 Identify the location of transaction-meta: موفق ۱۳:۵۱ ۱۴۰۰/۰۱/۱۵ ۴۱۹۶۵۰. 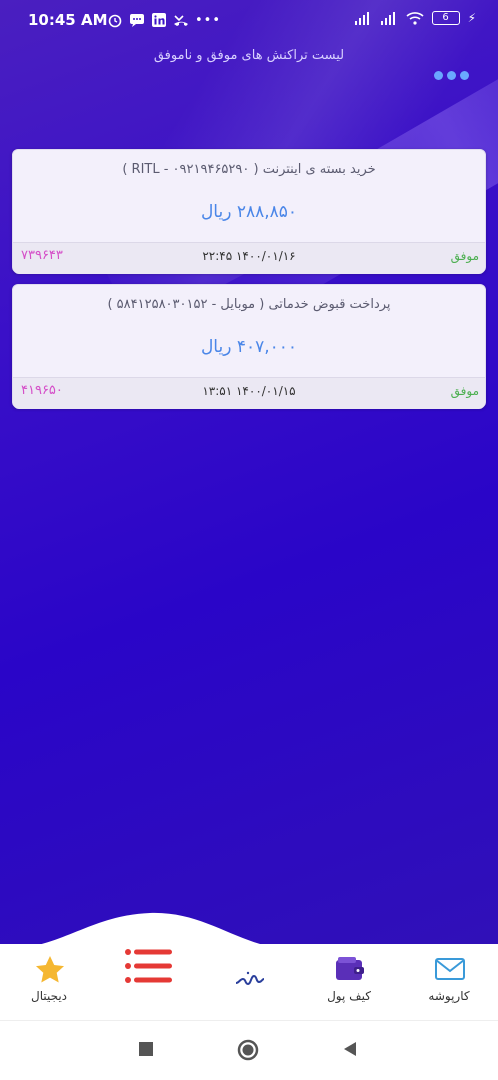
(249, 393).